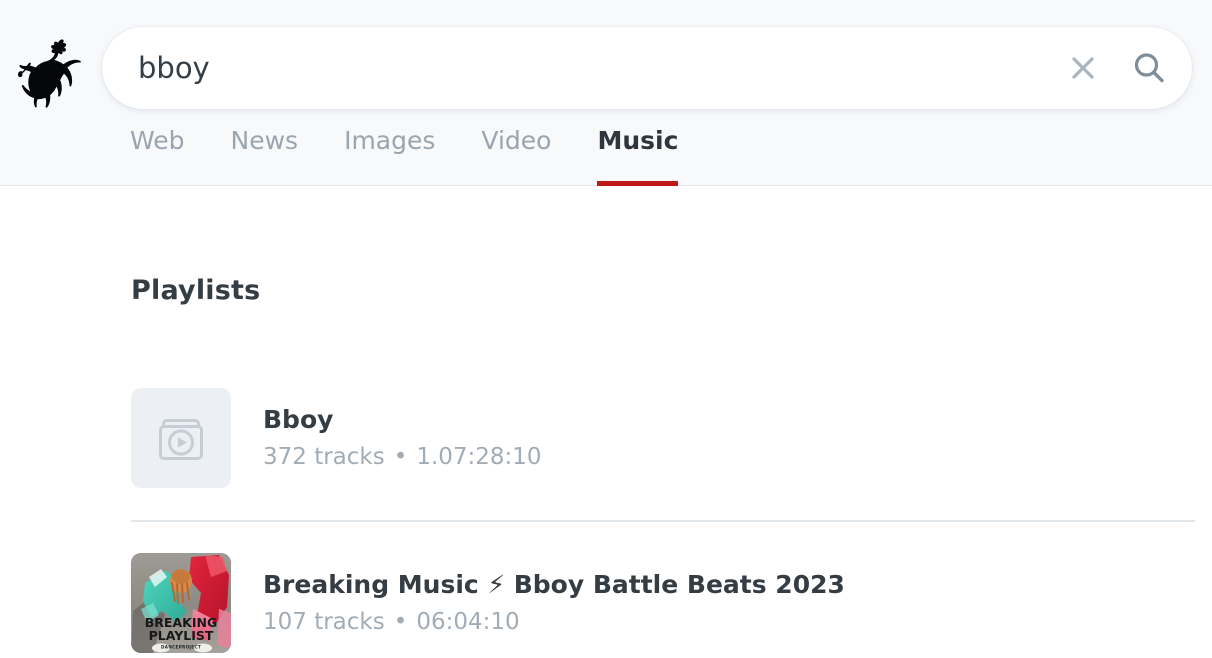 This screenshot has width=1212, height=658. What do you see at coordinates (638, 68) in the screenshot?
I see `search-input` at bounding box center [638, 68].